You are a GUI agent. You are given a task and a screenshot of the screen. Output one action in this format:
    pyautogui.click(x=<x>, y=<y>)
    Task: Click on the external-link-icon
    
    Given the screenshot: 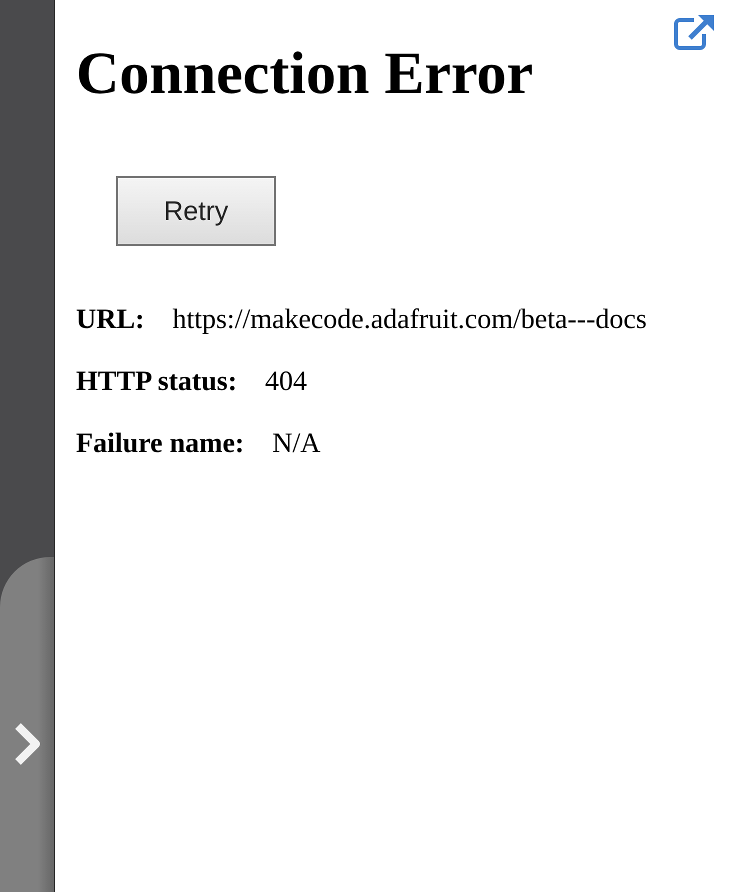 What is the action you would take?
    pyautogui.click(x=694, y=32)
    